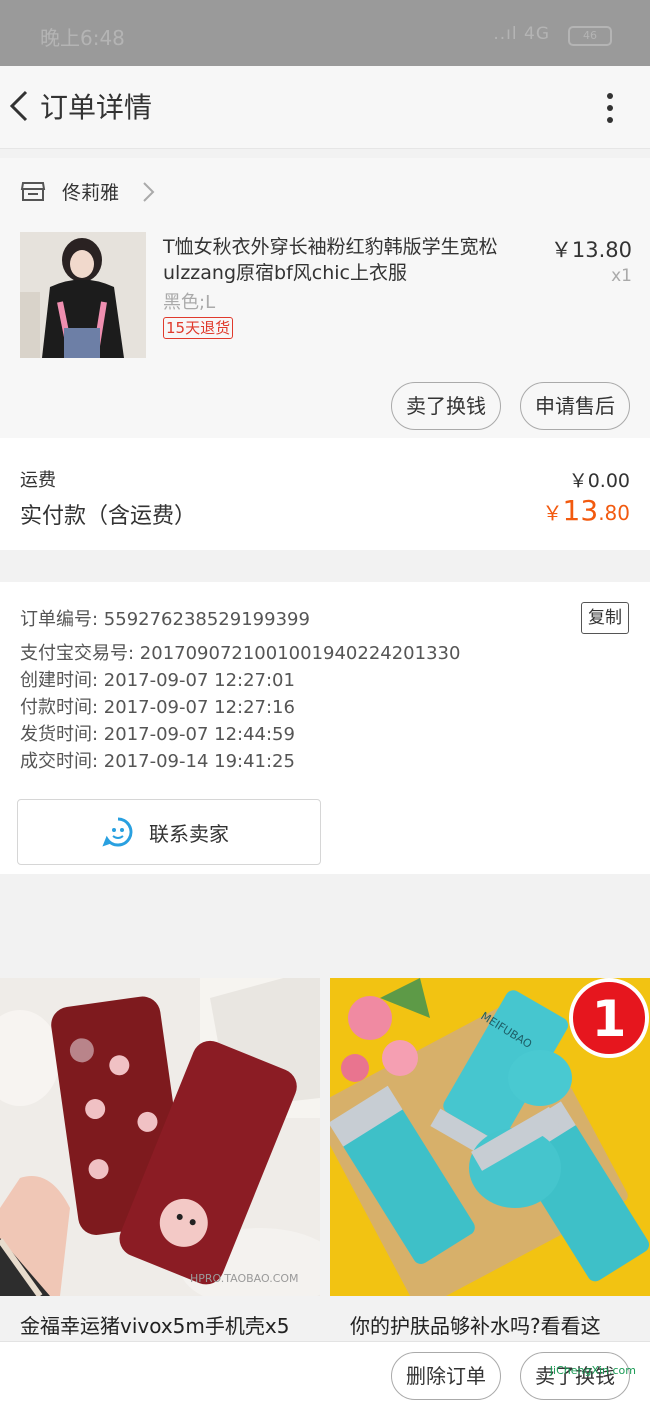  I want to click on paid-time: 付款时间: 2017-09-07 12:27:16, so click(157, 707).